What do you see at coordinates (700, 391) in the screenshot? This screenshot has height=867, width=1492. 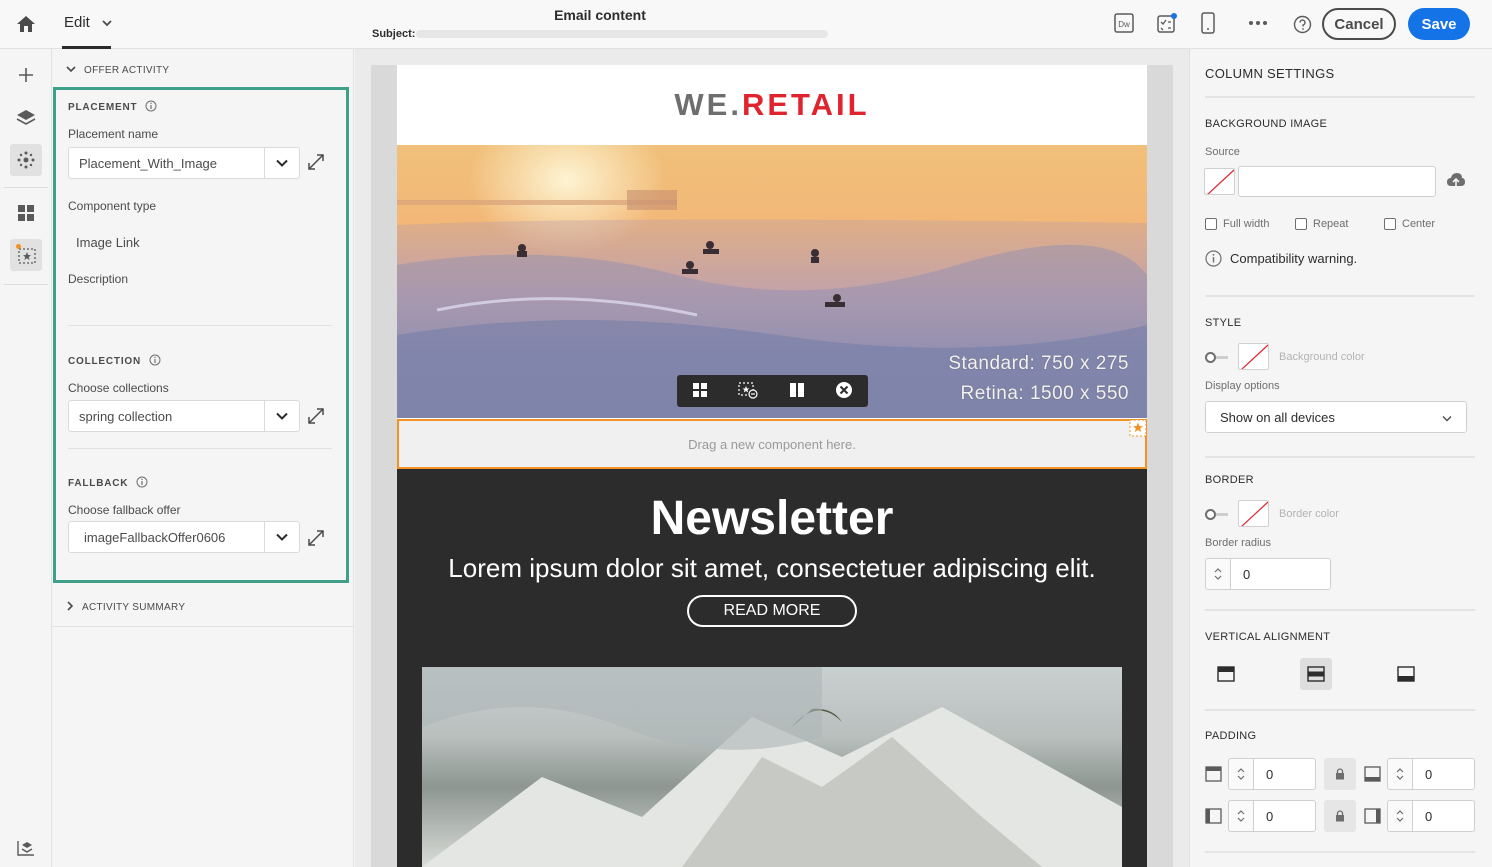 I see `structure-icon` at bounding box center [700, 391].